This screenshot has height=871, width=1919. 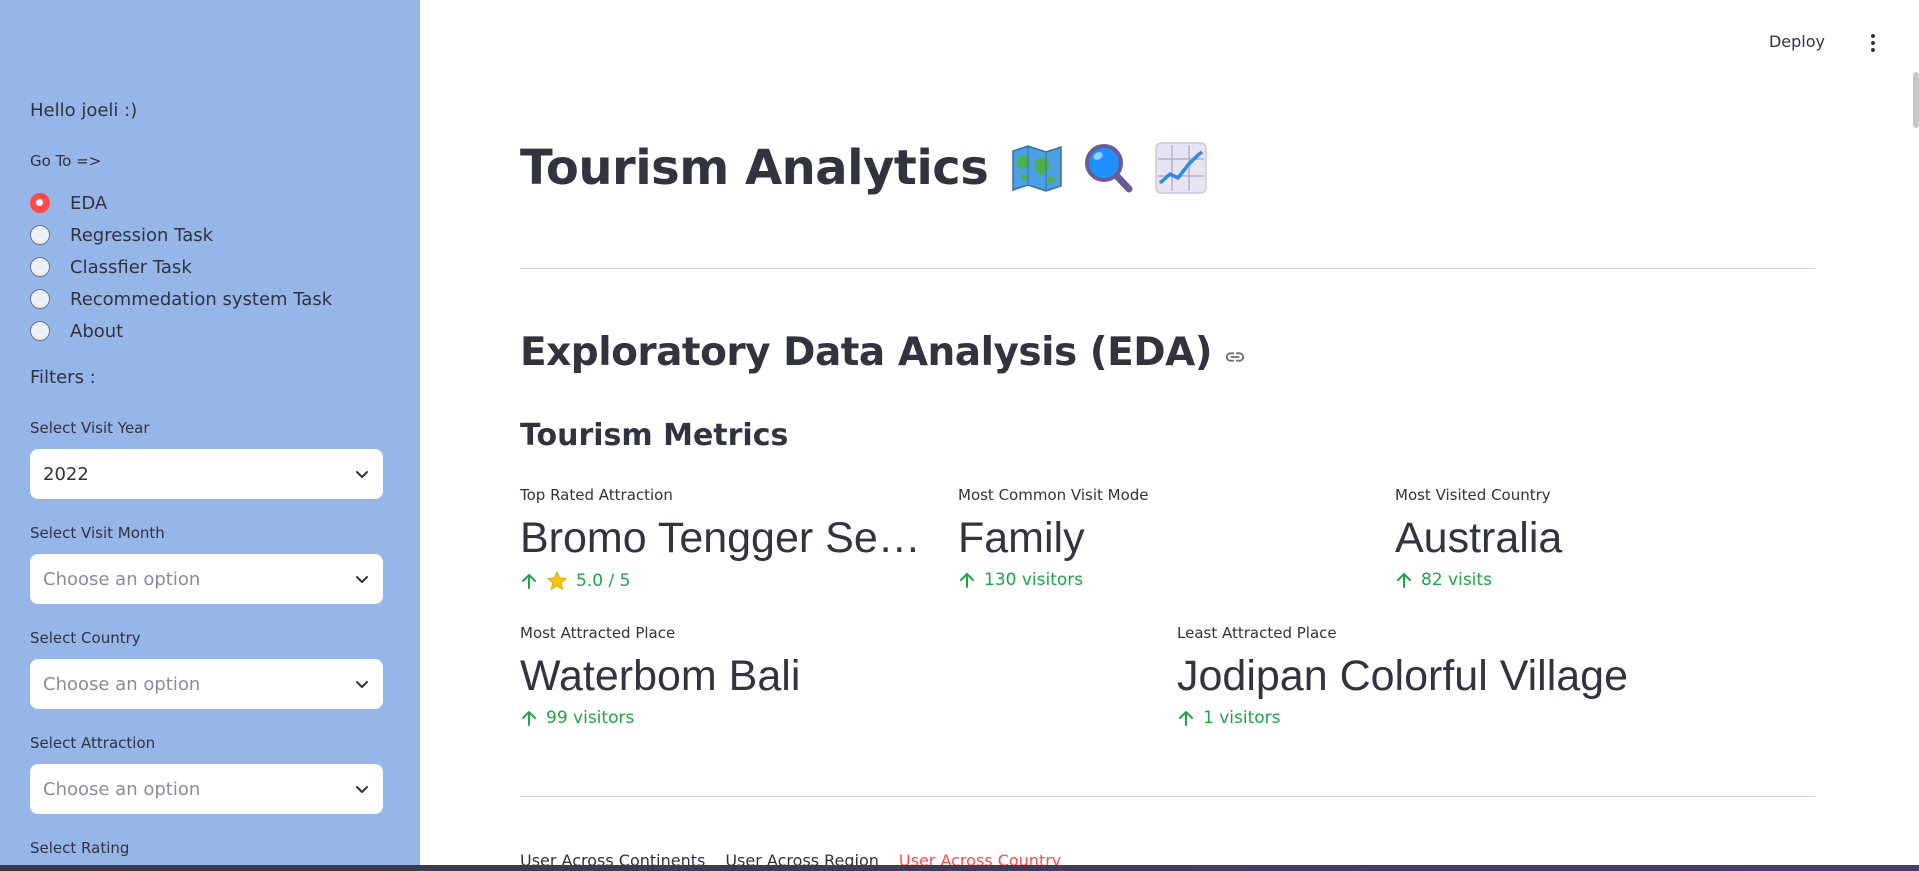 I want to click on scrollbar-thumb, so click(x=1916, y=100).